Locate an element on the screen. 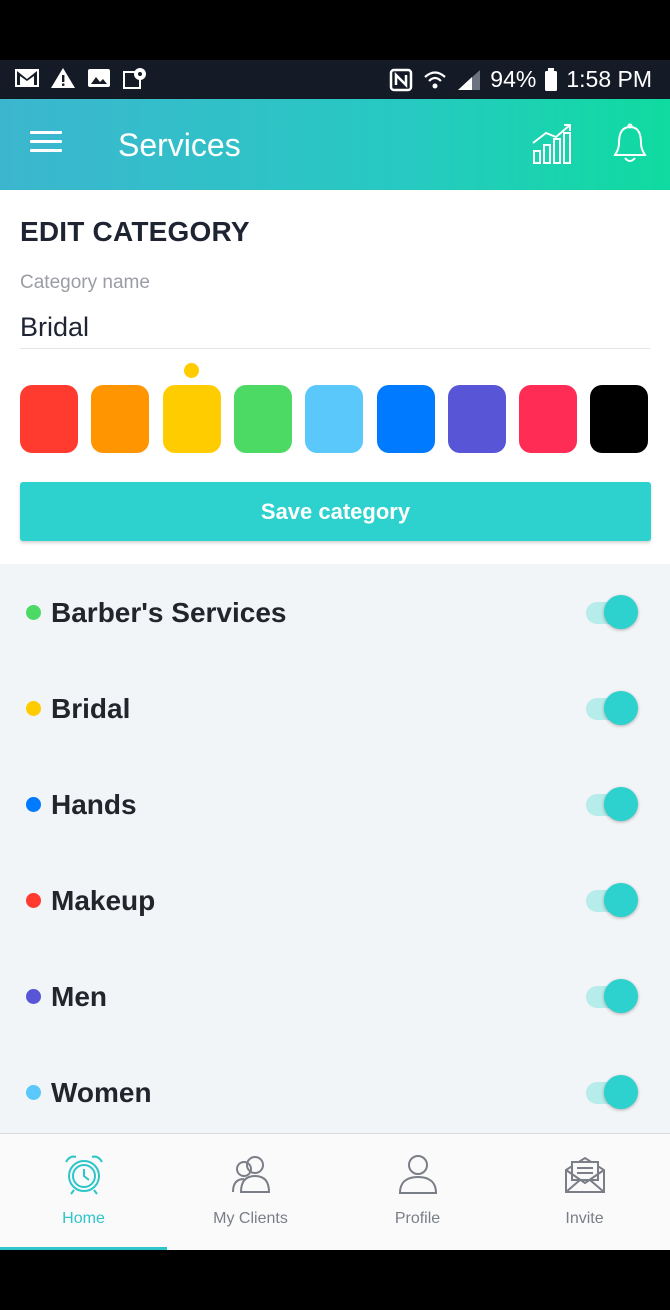 The height and width of the screenshot is (1310, 670). nav-invite: Invite is located at coordinates (584, 1192).